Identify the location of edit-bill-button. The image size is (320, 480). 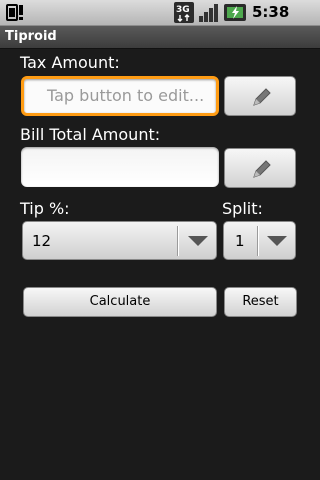
(260, 168).